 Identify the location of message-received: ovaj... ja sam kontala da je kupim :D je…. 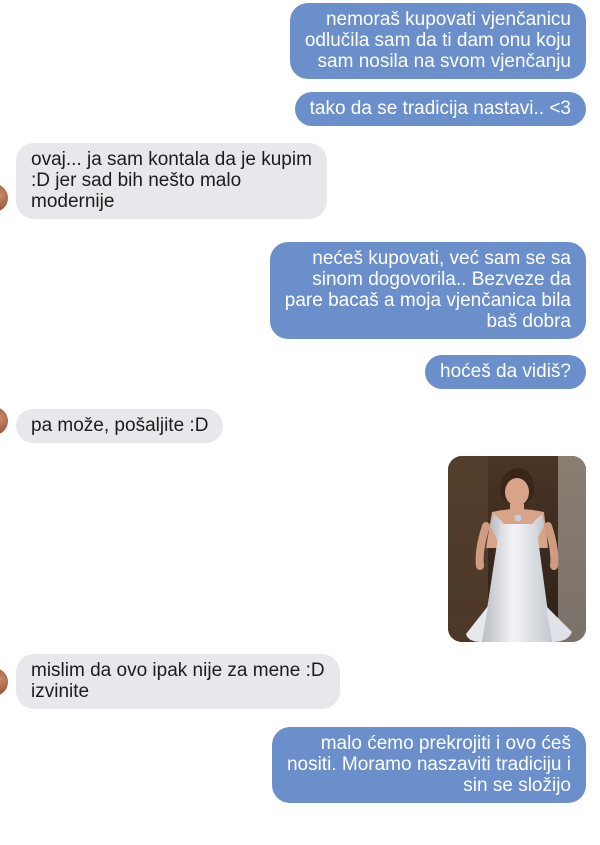
(171, 181).